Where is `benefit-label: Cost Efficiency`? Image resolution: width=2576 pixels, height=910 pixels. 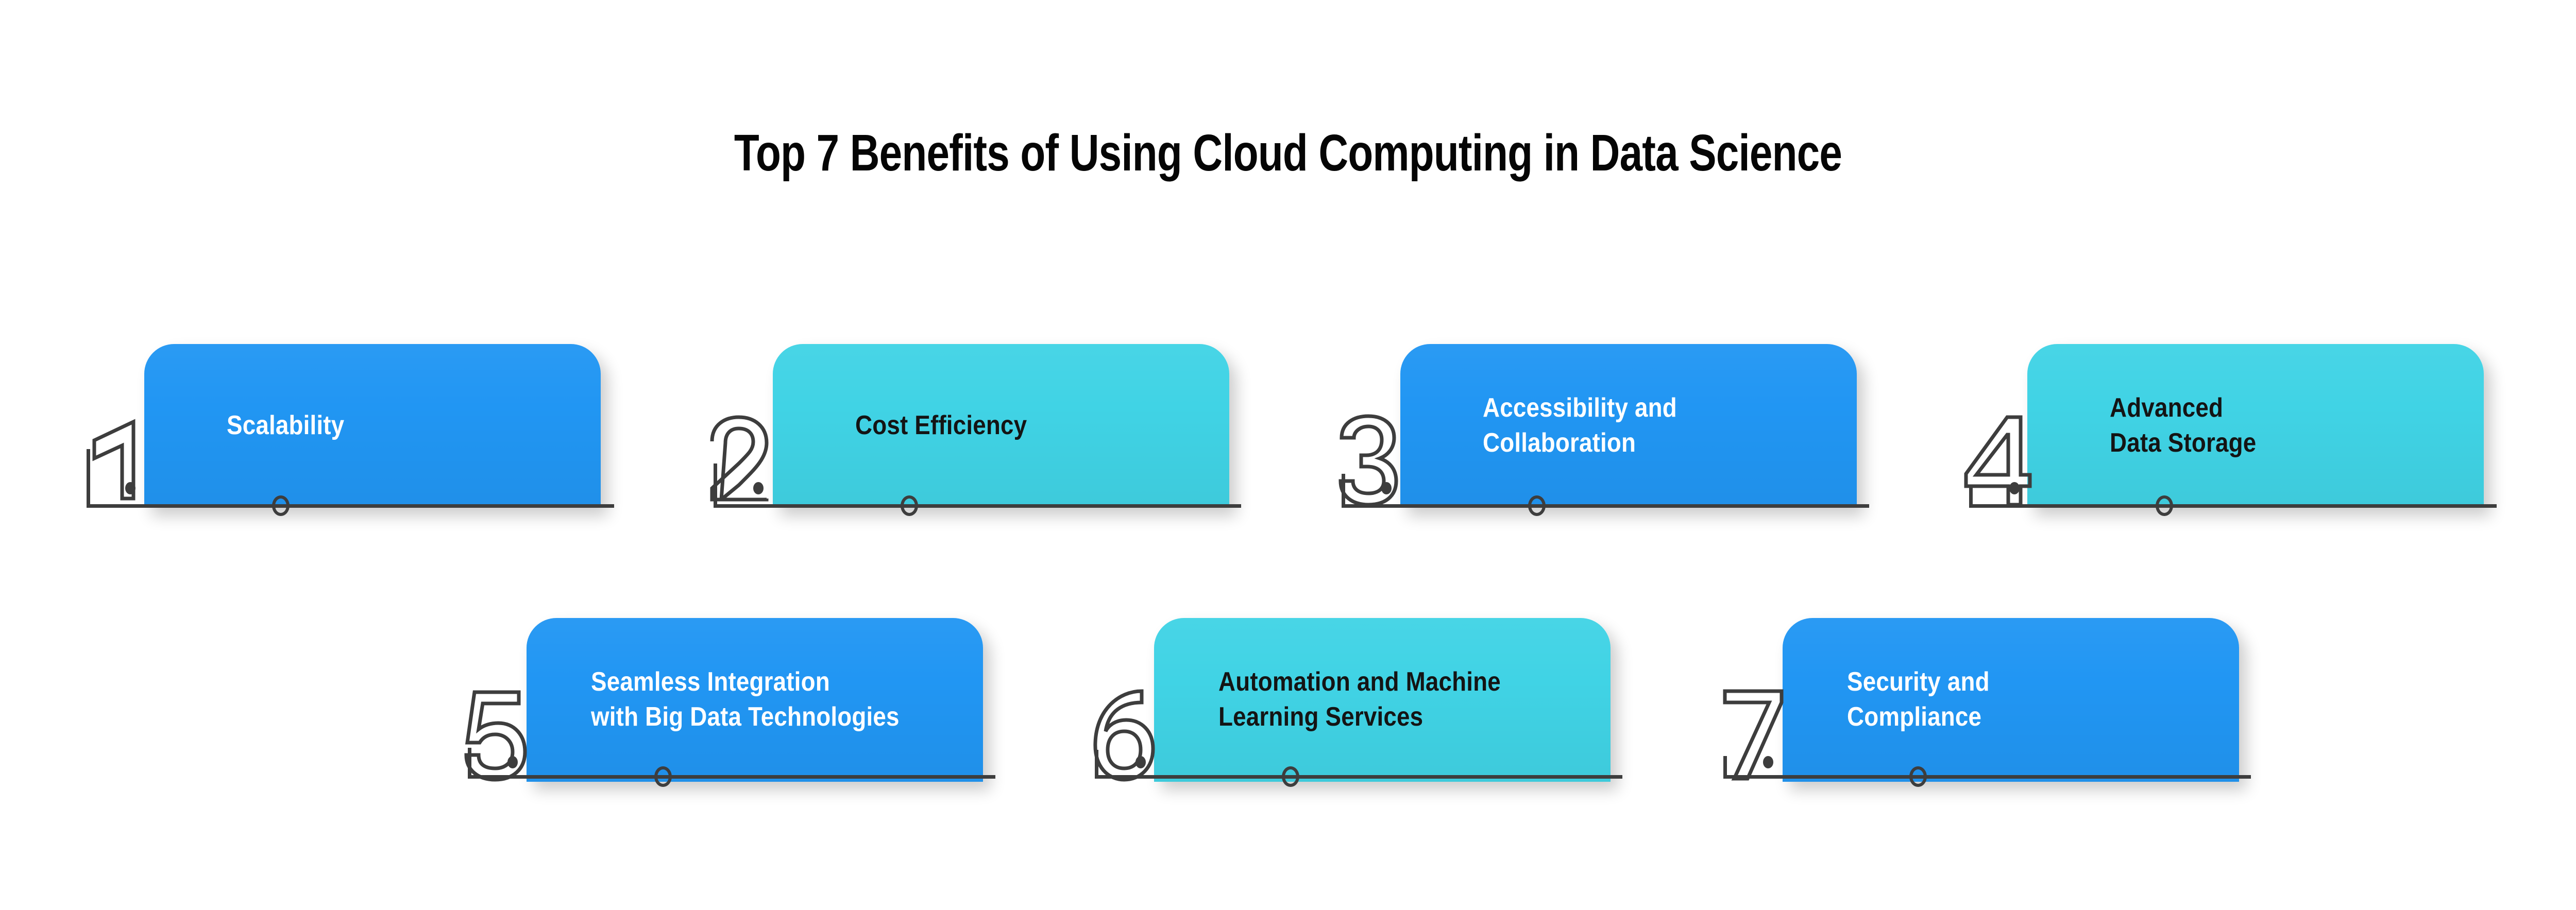
benefit-label: Cost Efficiency is located at coordinates (941, 425).